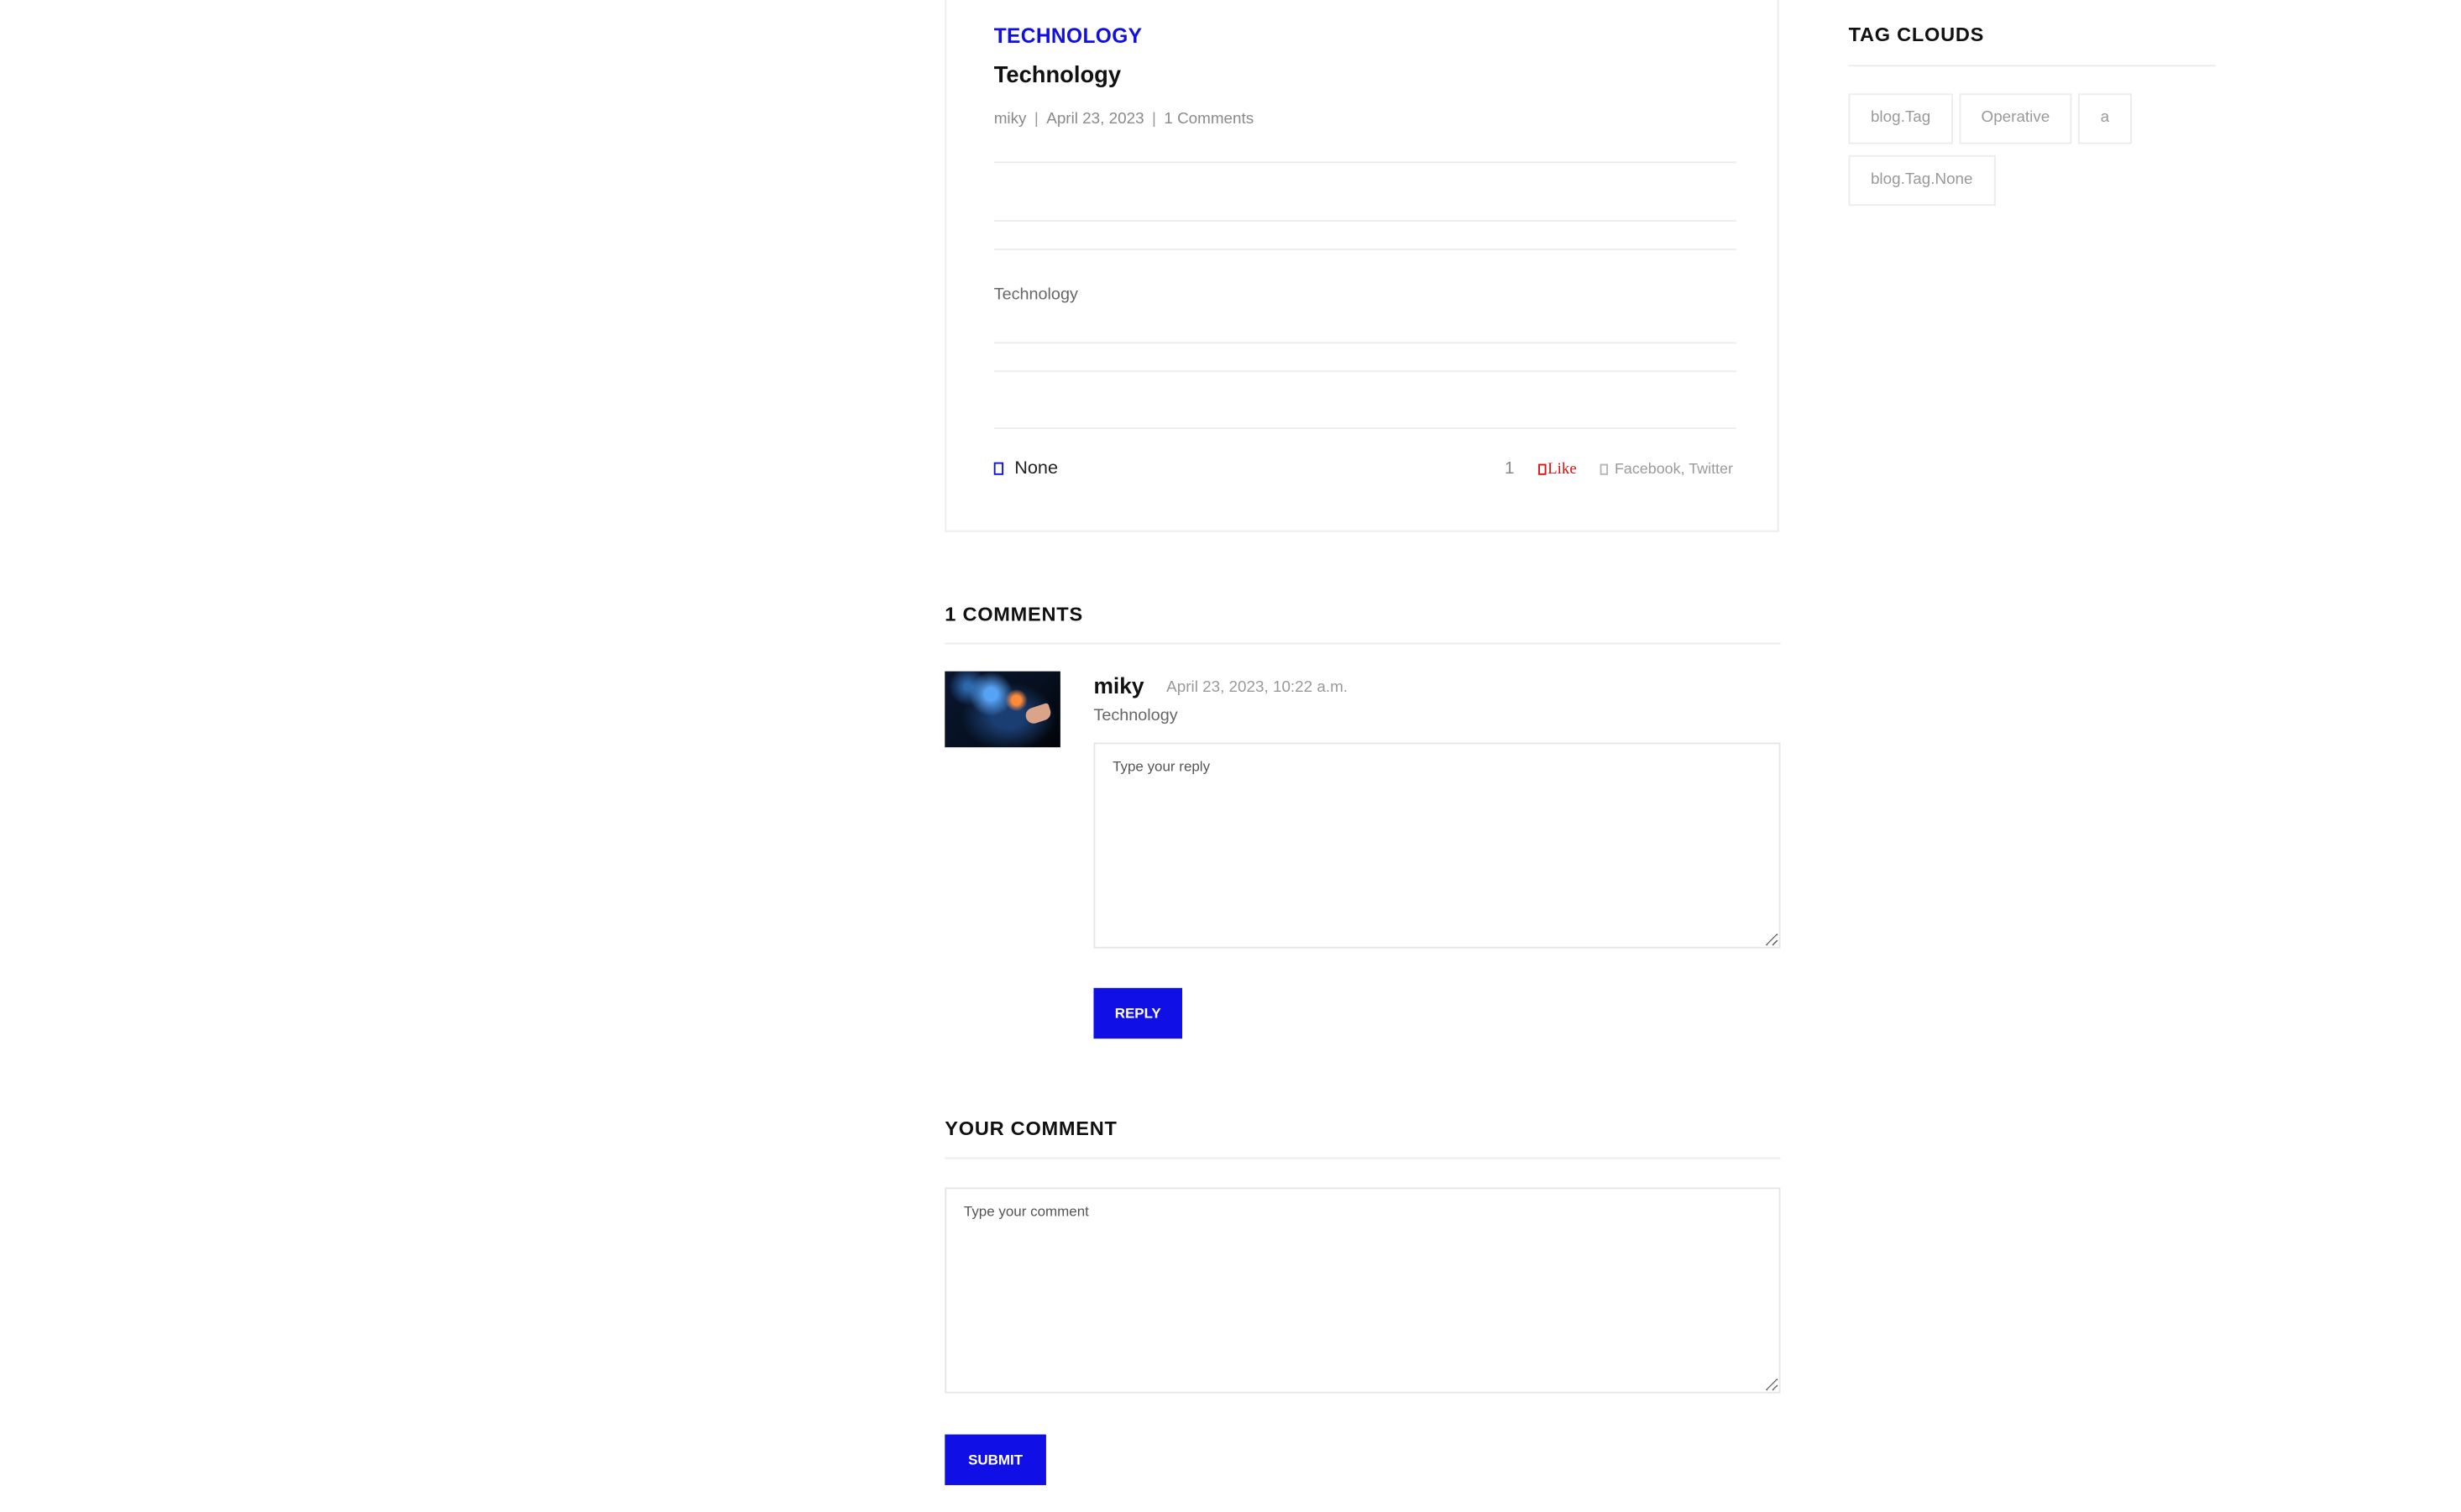  What do you see at coordinates (1510, 468) in the screenshot?
I see `like-count: 1` at bounding box center [1510, 468].